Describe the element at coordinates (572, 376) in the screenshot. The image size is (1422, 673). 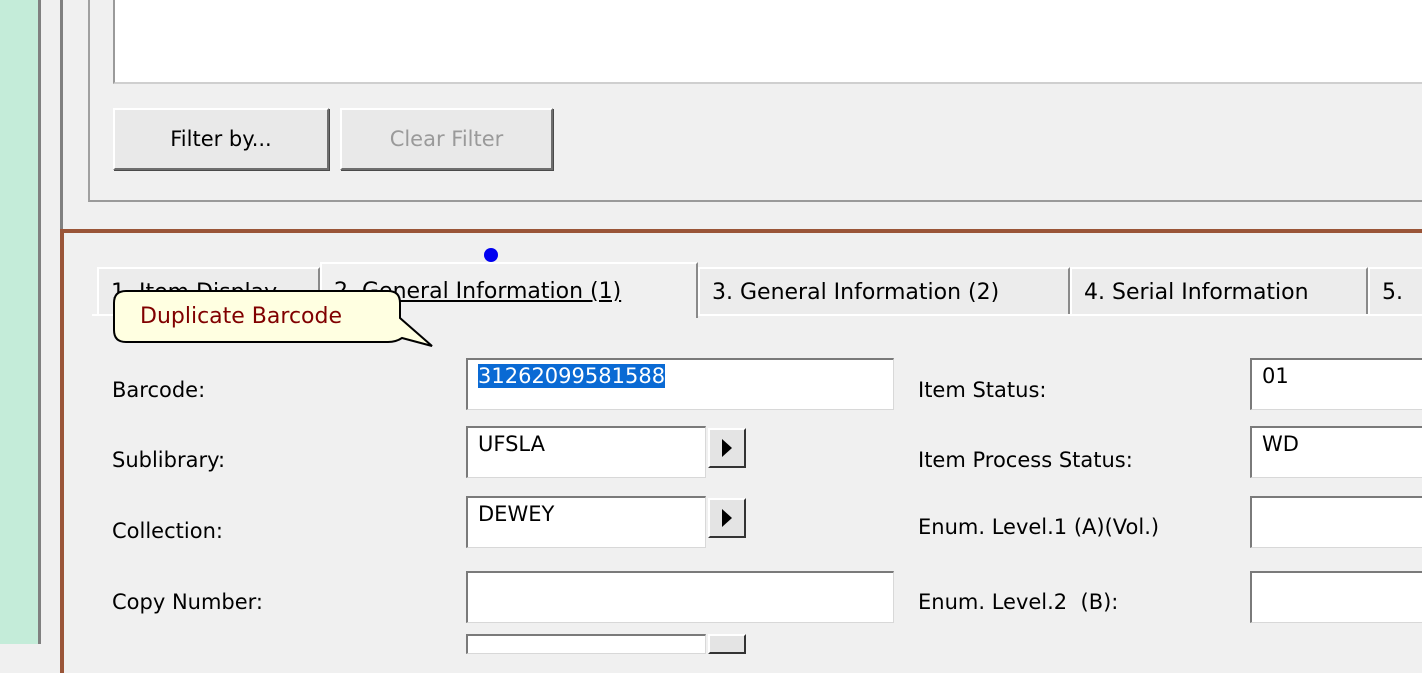
I see `barcode-value: 31262099581588` at that location.